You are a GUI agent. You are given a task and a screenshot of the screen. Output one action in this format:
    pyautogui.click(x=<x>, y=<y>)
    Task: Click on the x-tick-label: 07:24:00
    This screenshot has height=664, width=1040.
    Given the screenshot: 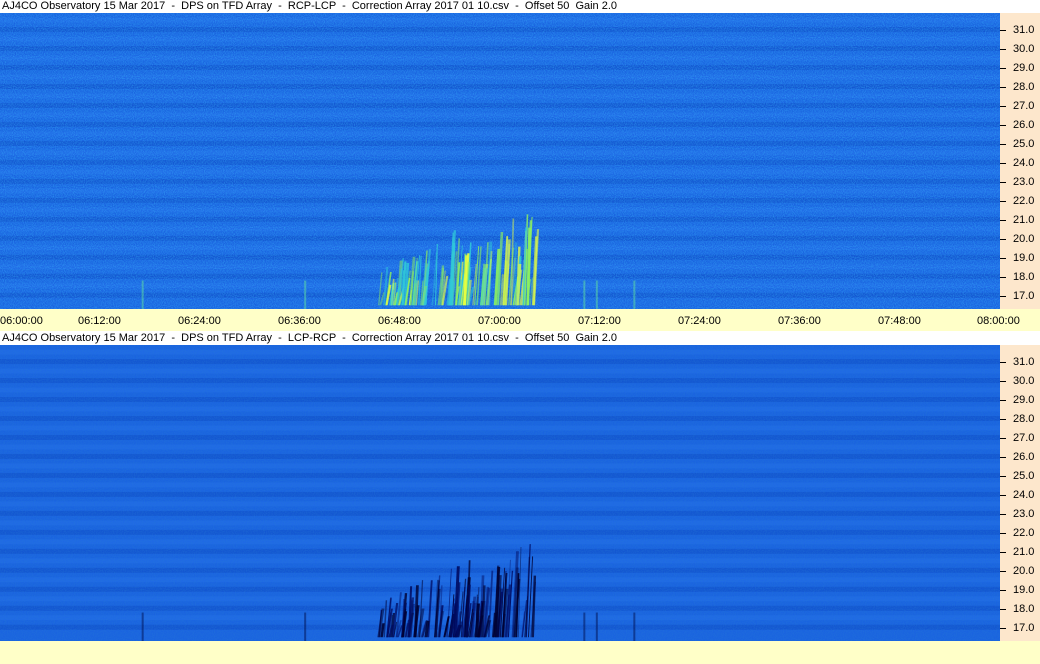 What is the action you would take?
    pyautogui.click(x=699, y=321)
    